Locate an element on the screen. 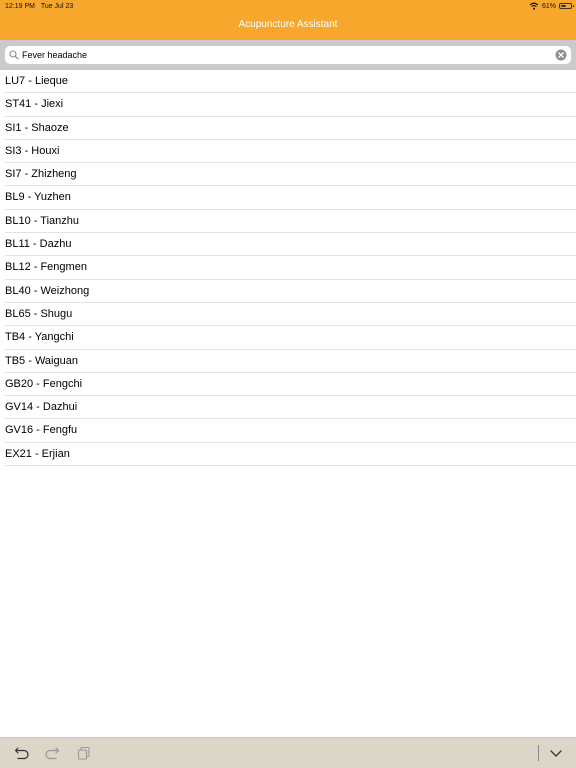  page-title: Acupuncture Assistant is located at coordinates (288, 24).